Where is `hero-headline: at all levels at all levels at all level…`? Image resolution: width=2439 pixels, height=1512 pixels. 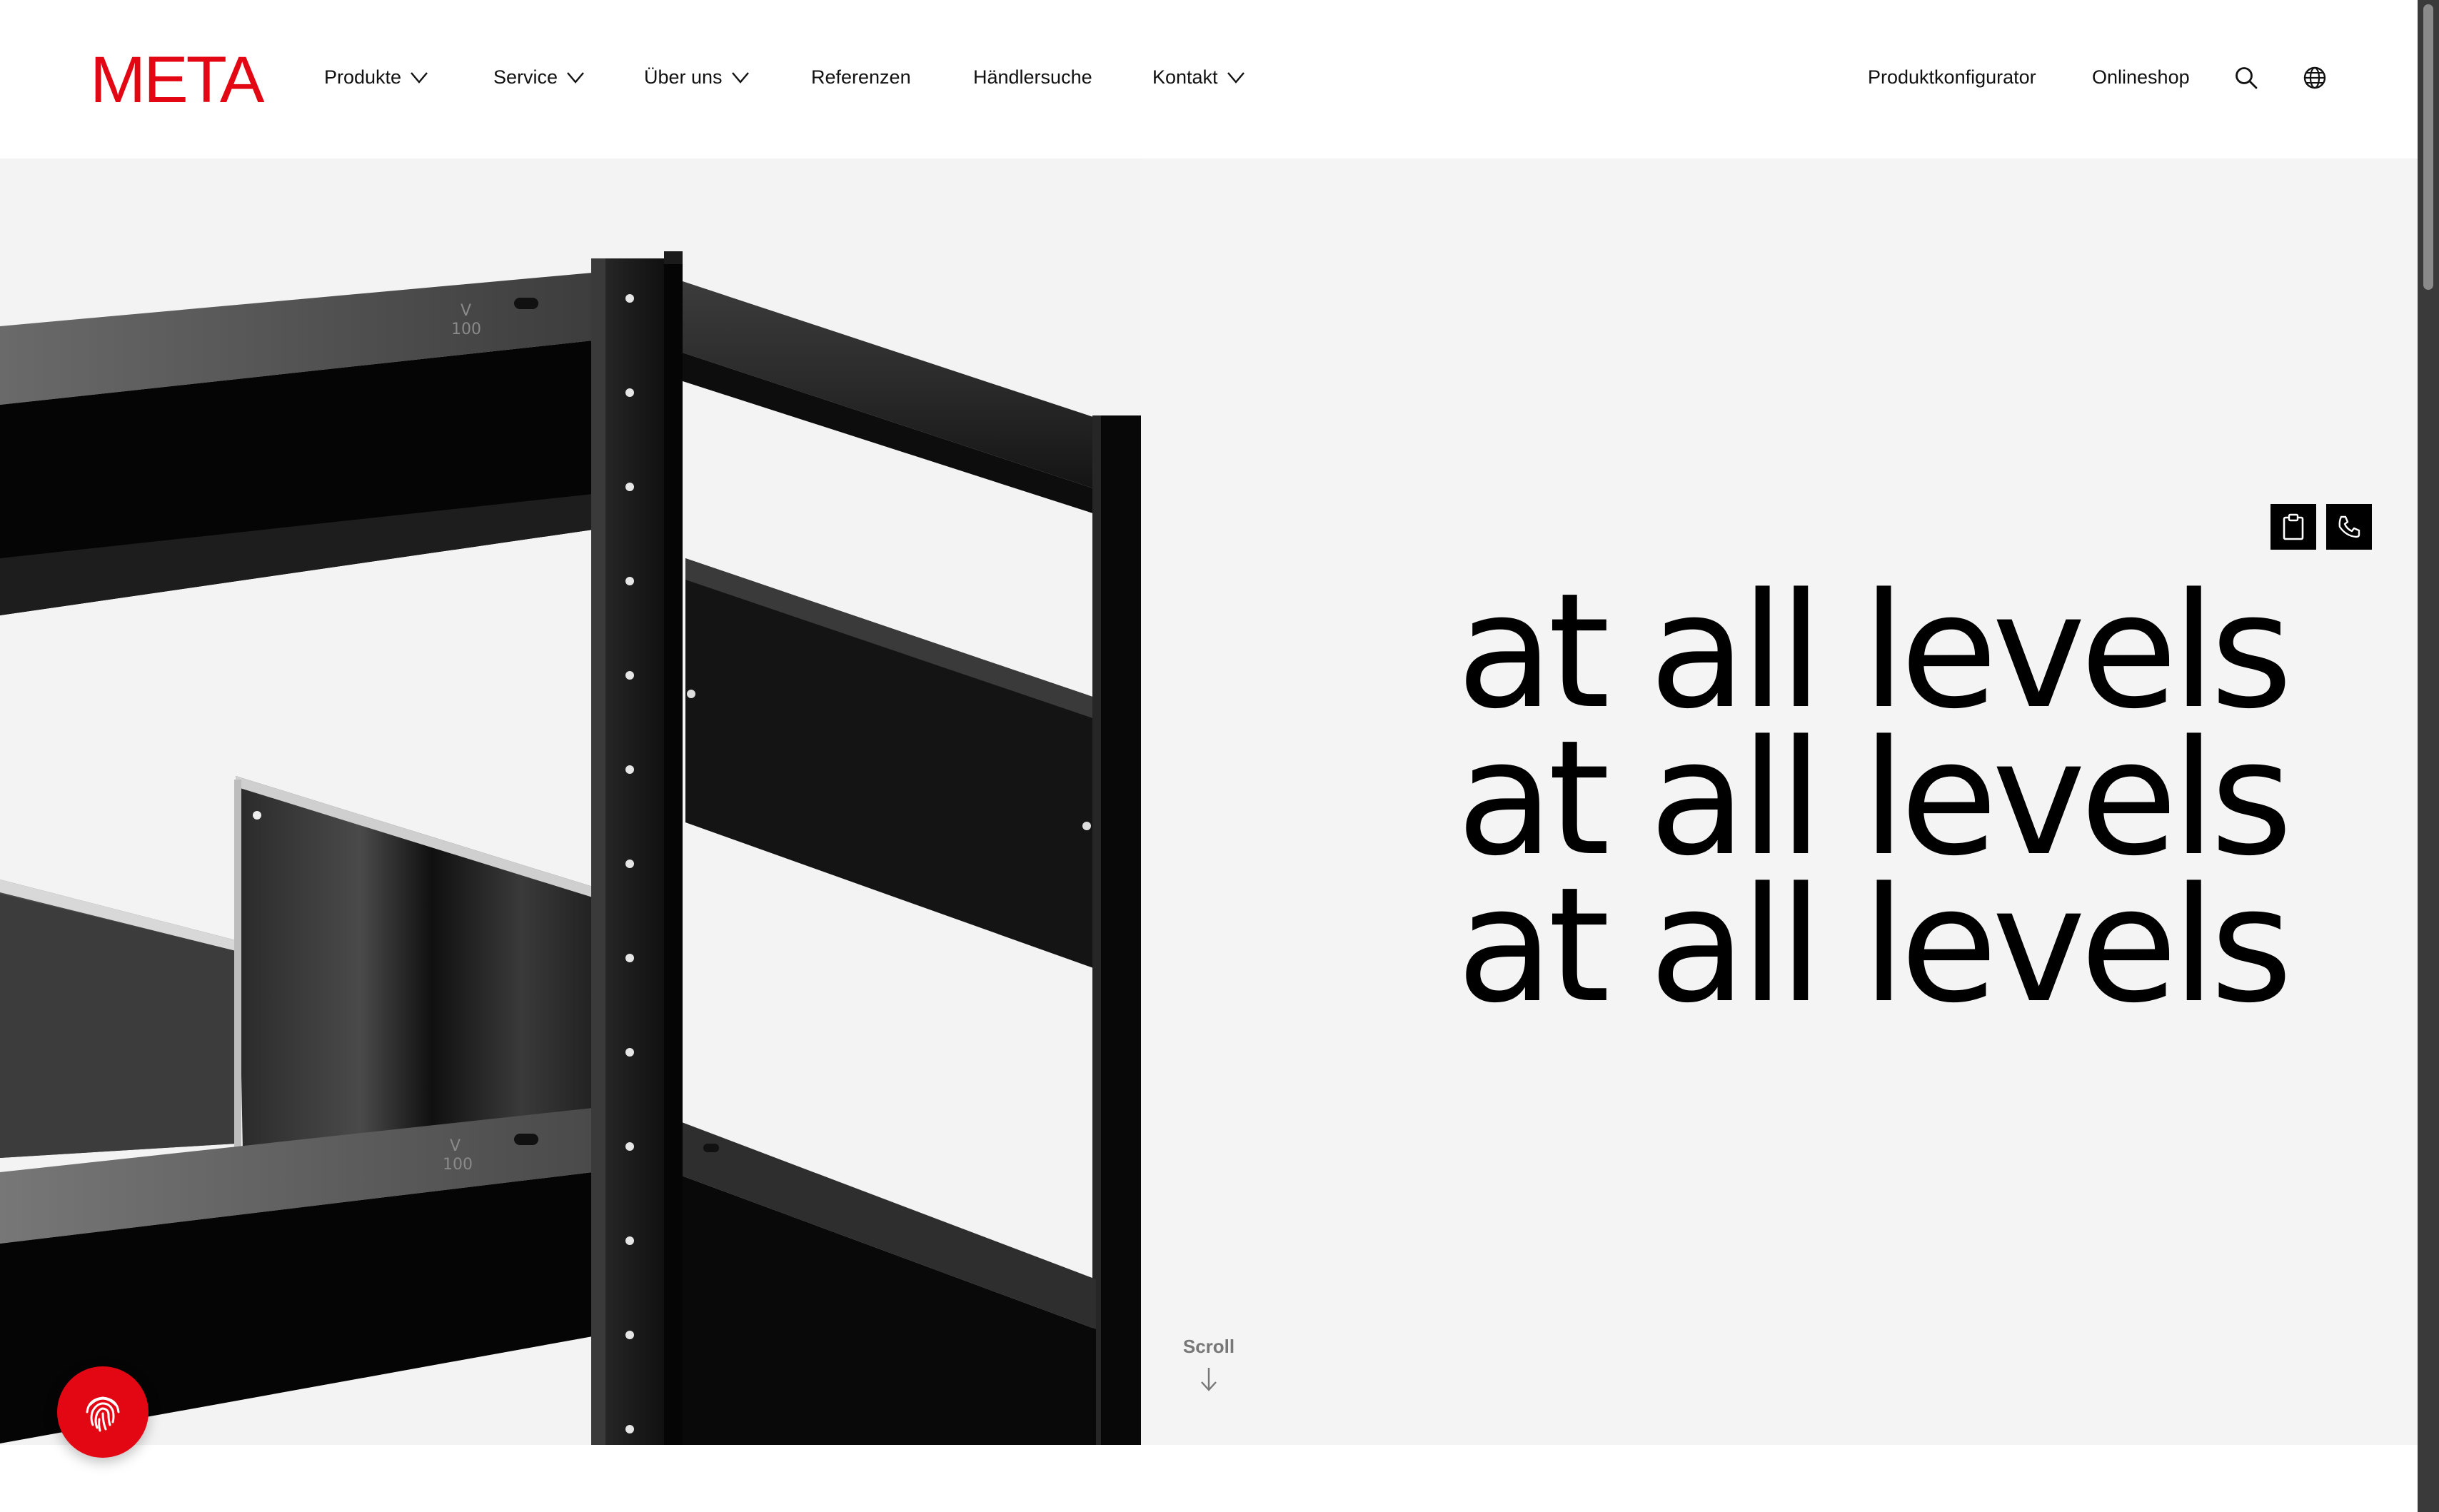 hero-headline: at all levels at all levels at all level… is located at coordinates (1875, 799).